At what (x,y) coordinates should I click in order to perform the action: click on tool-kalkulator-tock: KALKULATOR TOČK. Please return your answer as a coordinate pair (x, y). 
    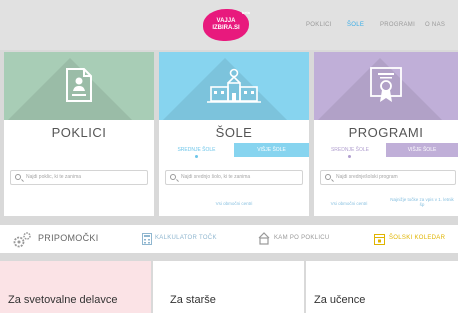
    Looking at the image, I should click on (186, 238).